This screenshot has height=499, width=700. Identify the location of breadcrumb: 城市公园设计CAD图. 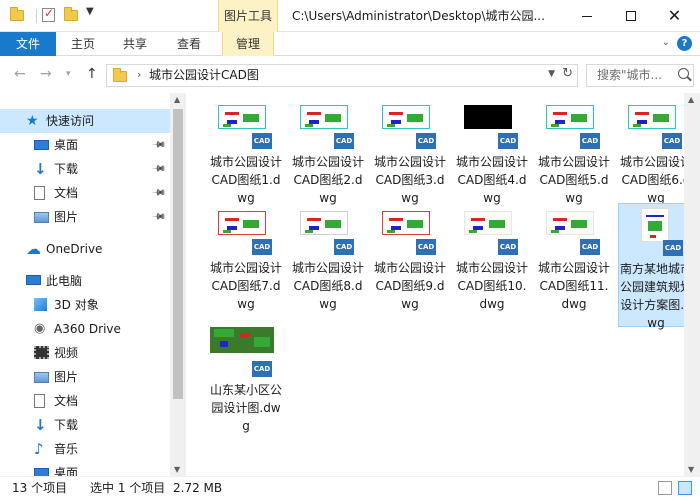
(204, 75).